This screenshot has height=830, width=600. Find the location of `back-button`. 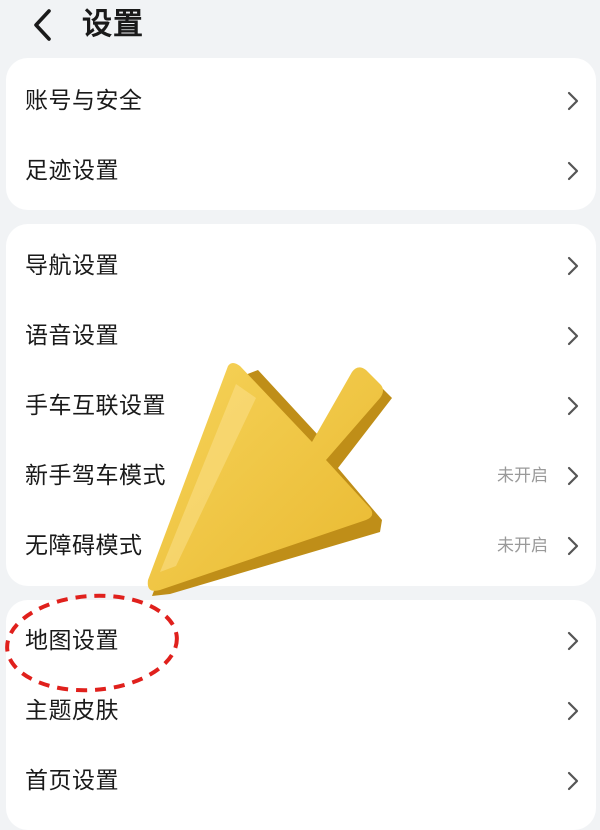

back-button is located at coordinates (42, 25).